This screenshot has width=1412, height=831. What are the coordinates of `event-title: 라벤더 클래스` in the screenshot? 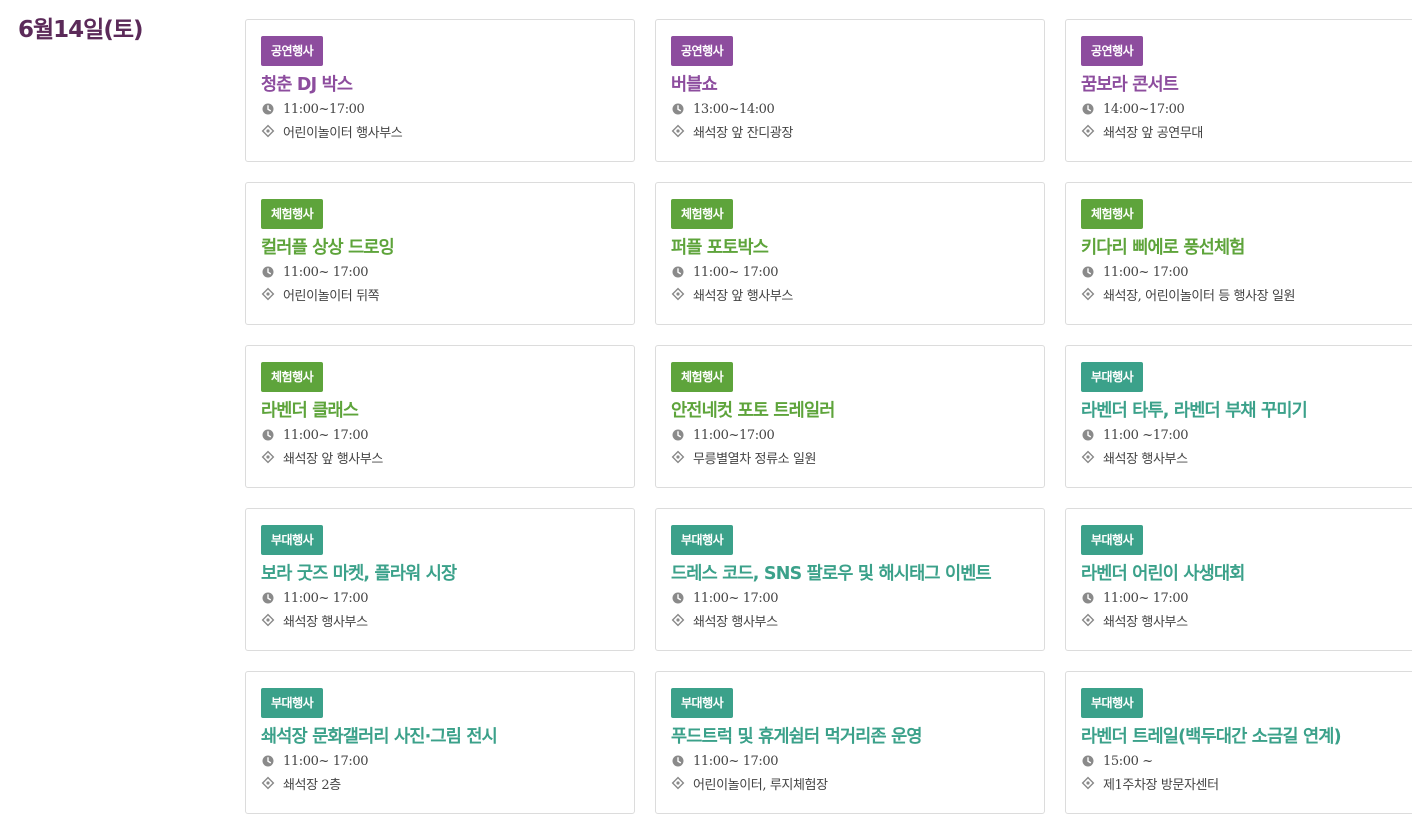 It's located at (442, 411).